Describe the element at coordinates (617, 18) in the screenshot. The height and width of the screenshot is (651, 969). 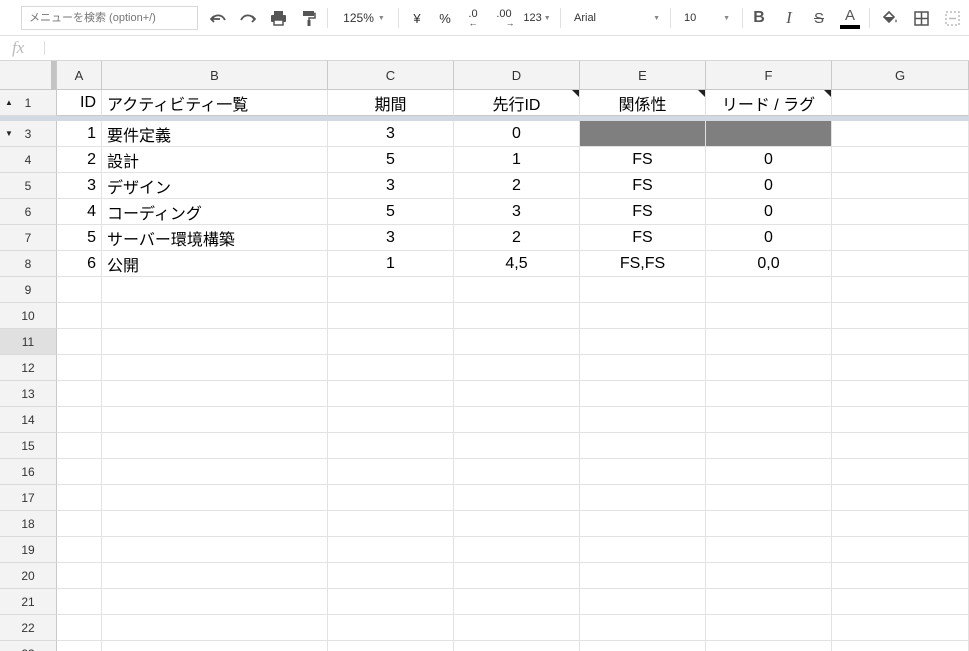
I see `font-family-select: Arial ▼` at that location.